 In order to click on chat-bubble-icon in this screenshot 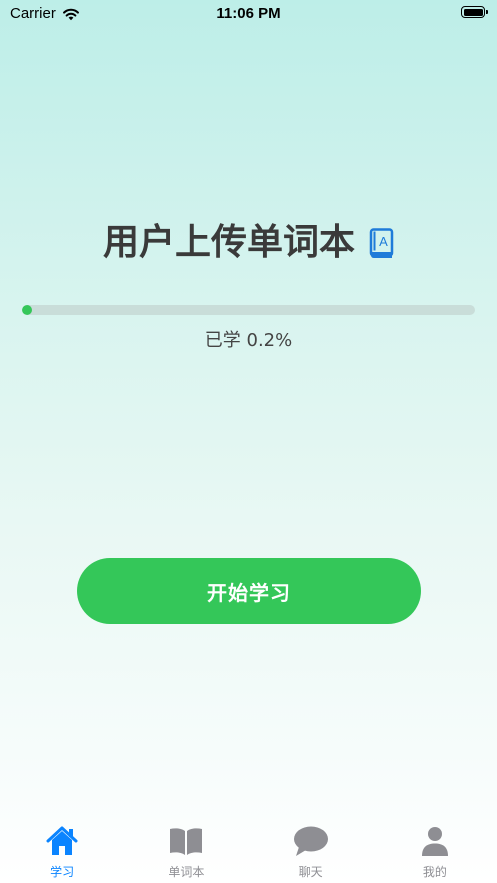, I will do `click(310, 841)`.